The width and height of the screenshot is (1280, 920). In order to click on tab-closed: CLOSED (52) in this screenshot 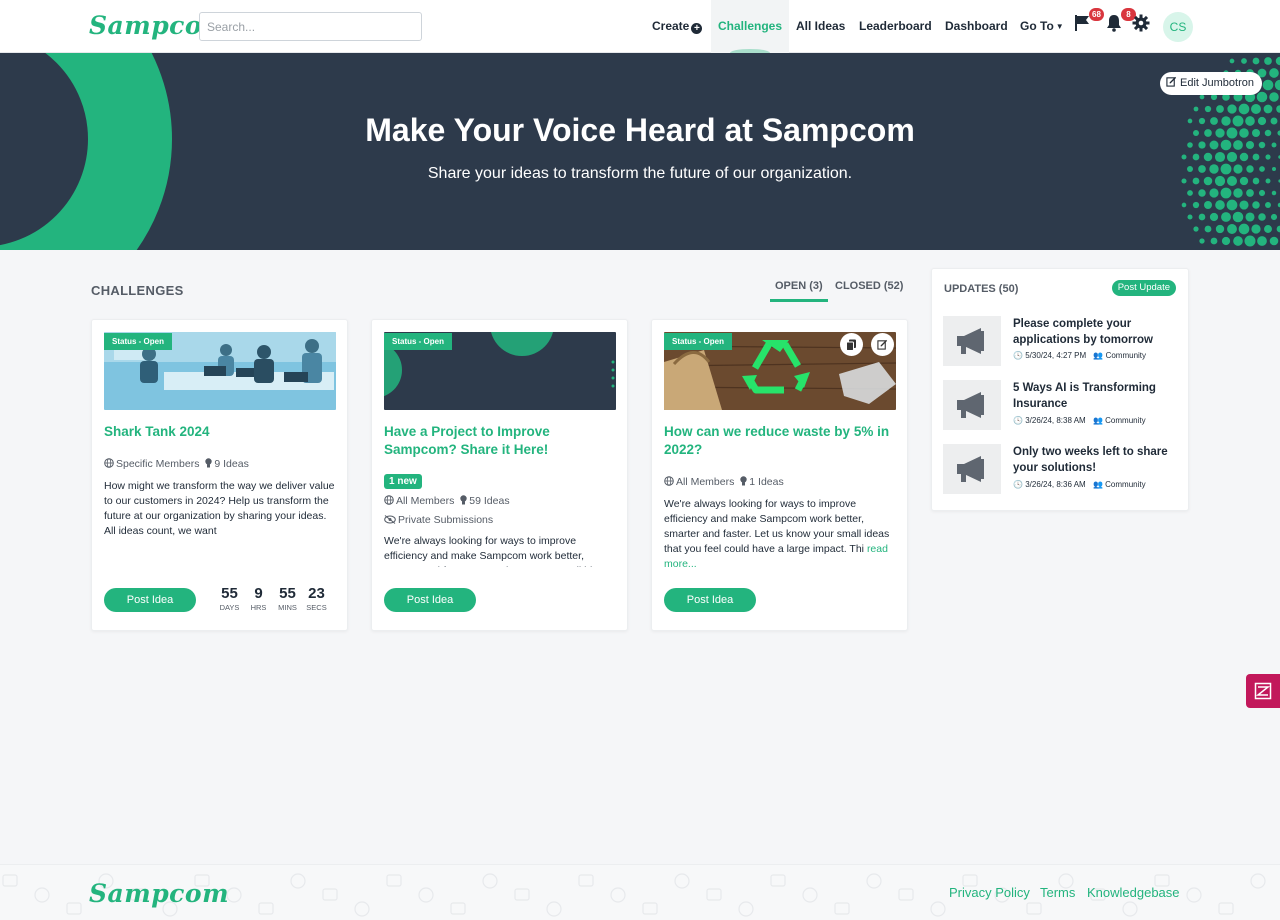, I will do `click(869, 286)`.